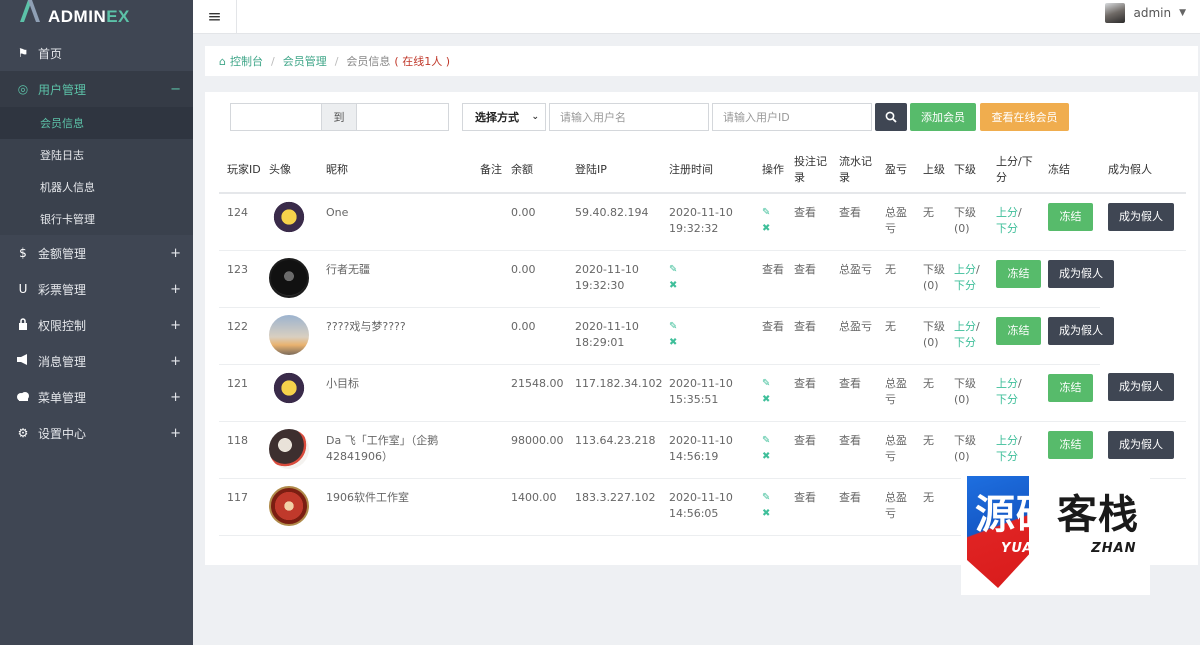 Image resolution: width=1200 pixels, height=645 pixels. What do you see at coordinates (215, 17) in the screenshot?
I see `menu-toggle-icon: ≡` at bounding box center [215, 17].